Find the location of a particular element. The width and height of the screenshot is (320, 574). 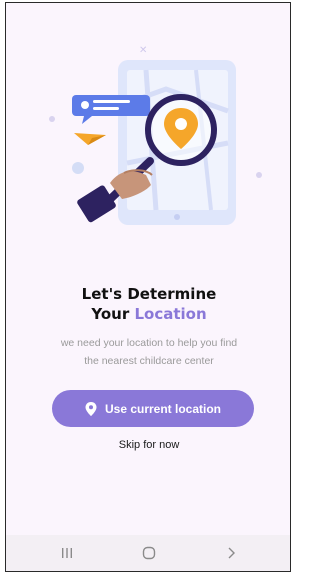

back-icon is located at coordinates (231, 553).